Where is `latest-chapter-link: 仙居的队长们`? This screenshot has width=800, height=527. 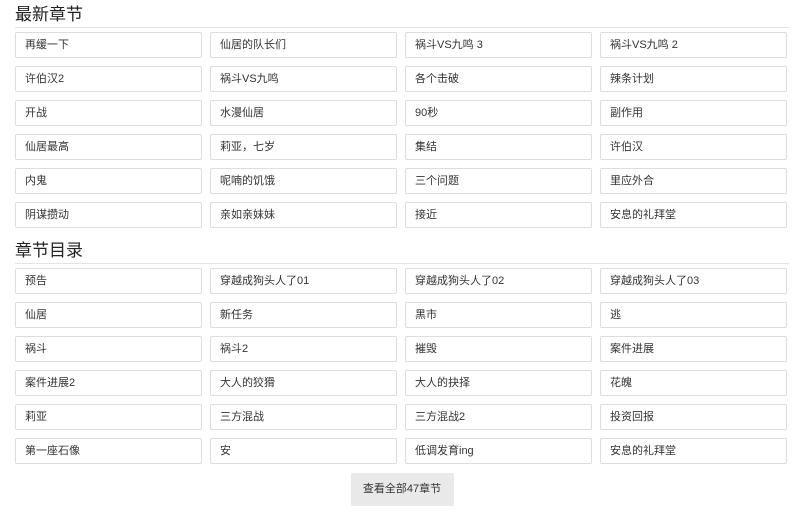
latest-chapter-link: 仙居的队长们 is located at coordinates (303, 45).